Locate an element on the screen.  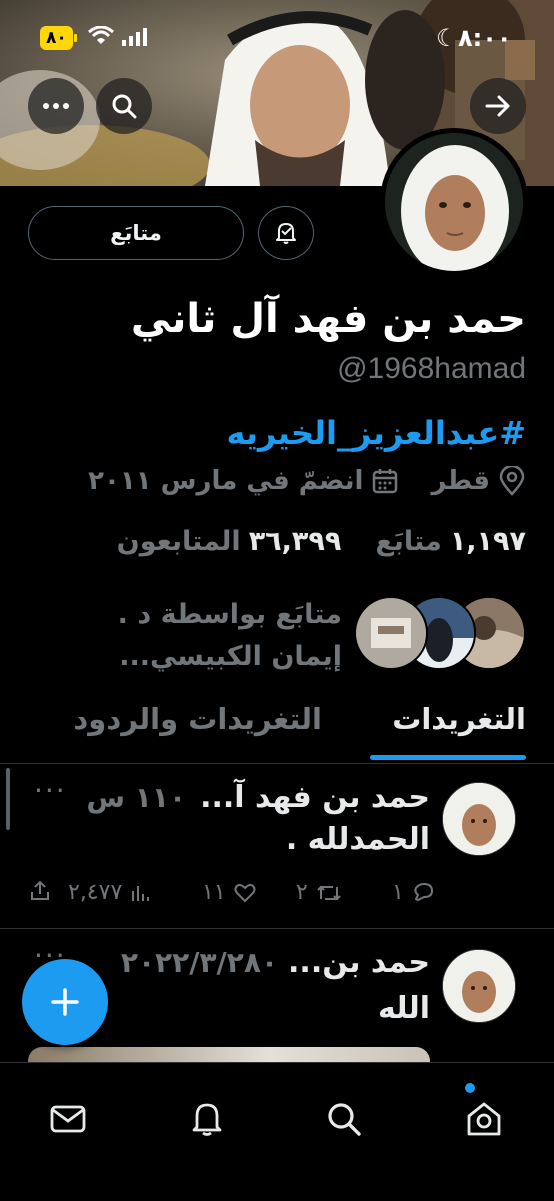
profile-name: حمد بن فهد آل ثاني is located at coordinates (328, 319).